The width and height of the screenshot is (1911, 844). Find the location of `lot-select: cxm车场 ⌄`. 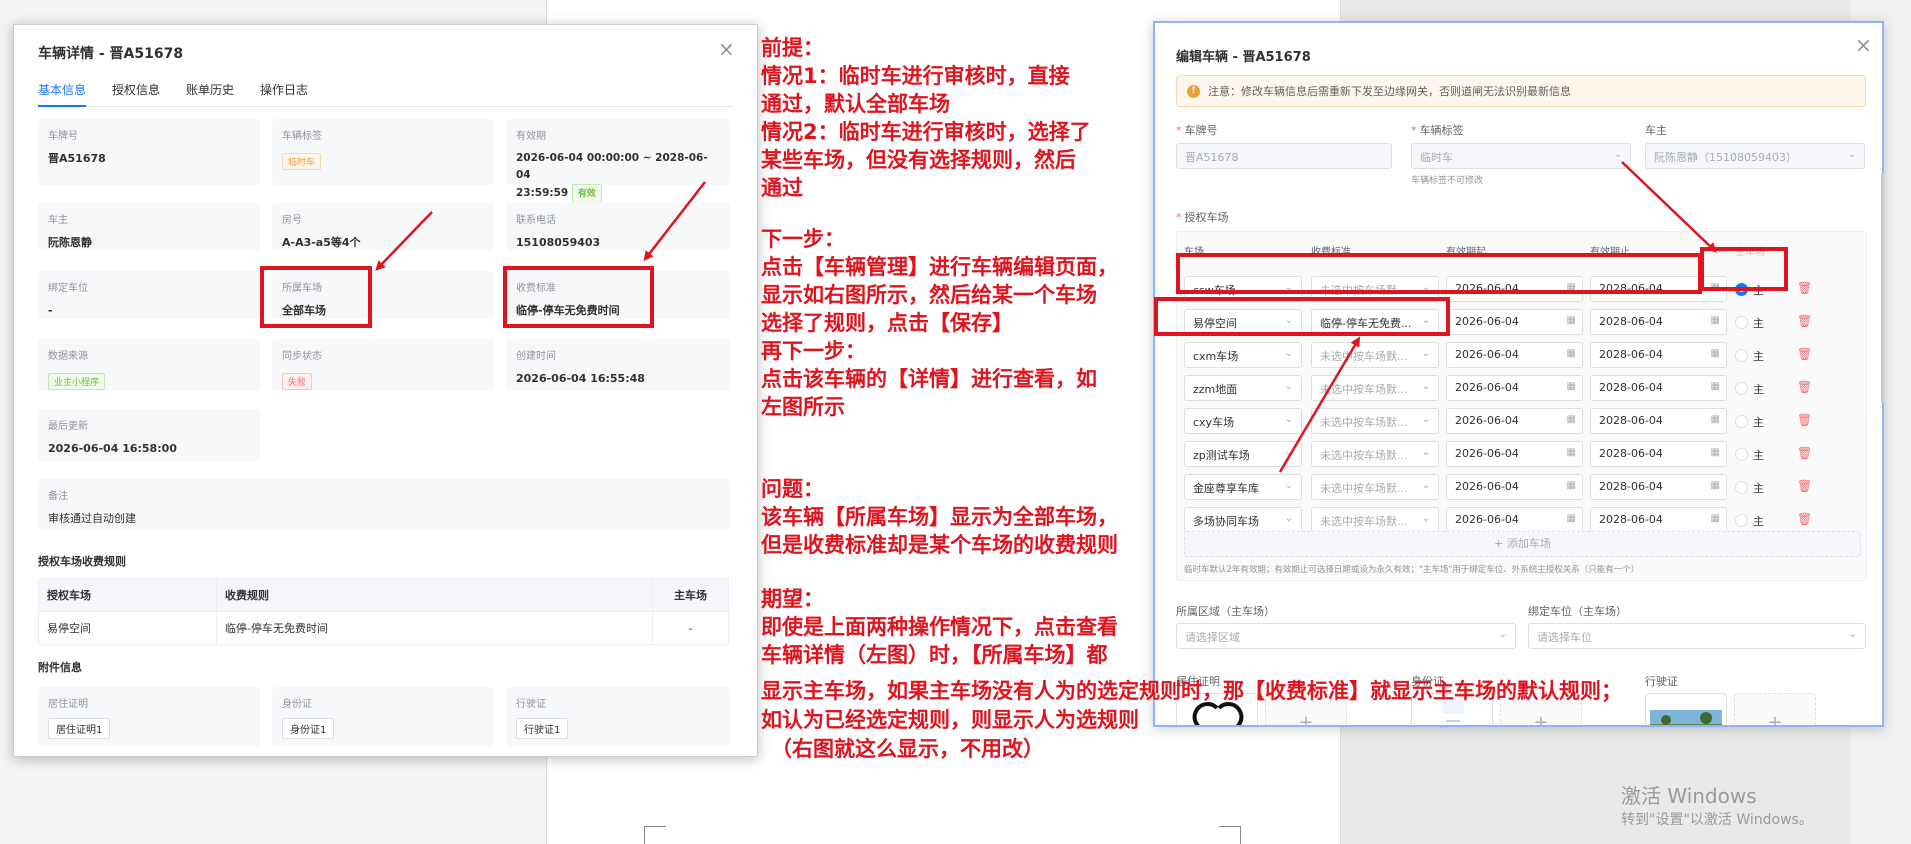

lot-select: cxm车场 ⌄ is located at coordinates (1243, 355).